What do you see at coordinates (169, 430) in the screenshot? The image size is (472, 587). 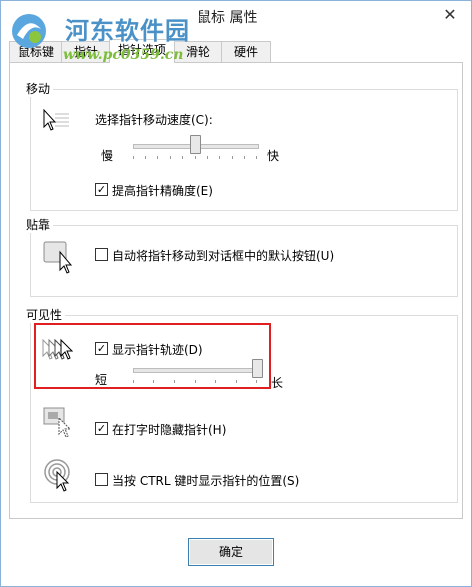 I see `hide-typing-label: 在打字时隐藏指针(H)` at bounding box center [169, 430].